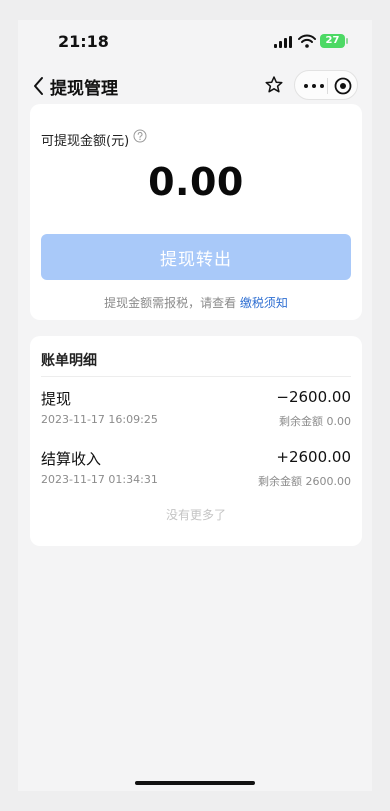 The height and width of the screenshot is (811, 390). I want to click on battery-level: 27, so click(332, 41).